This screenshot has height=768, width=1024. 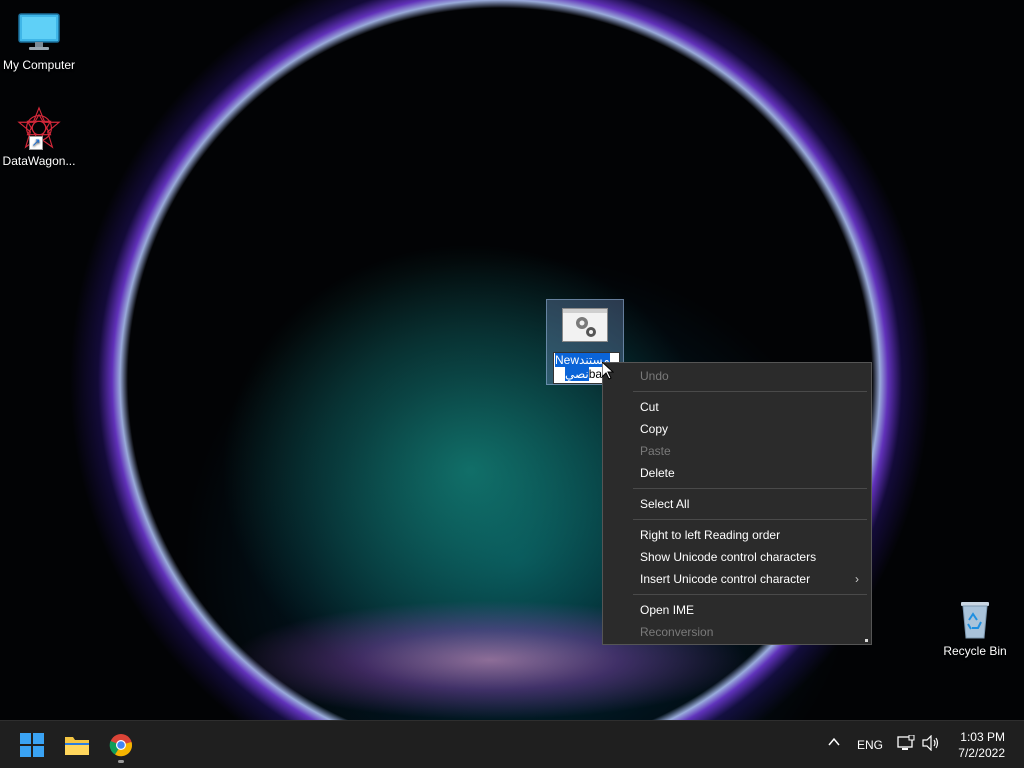 I want to click on rename-selected-text: New, so click(x=567, y=360).